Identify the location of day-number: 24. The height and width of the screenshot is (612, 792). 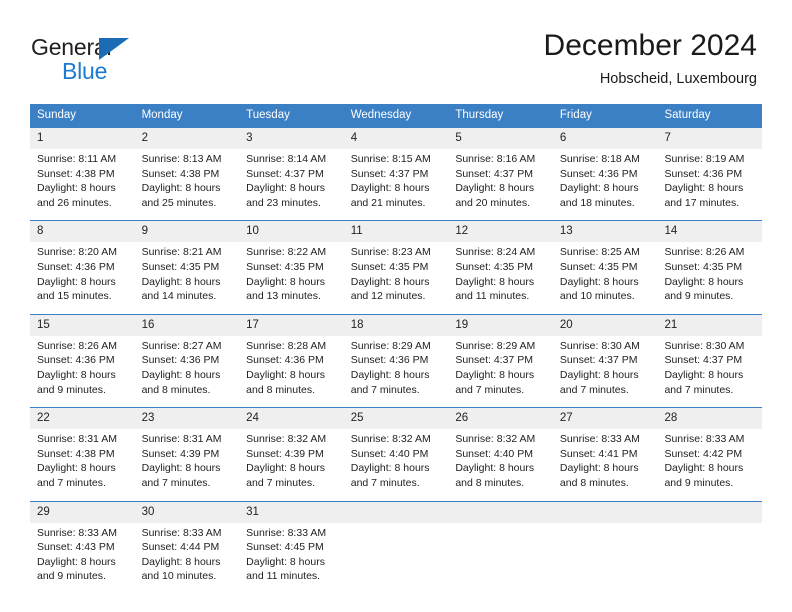
(291, 418).